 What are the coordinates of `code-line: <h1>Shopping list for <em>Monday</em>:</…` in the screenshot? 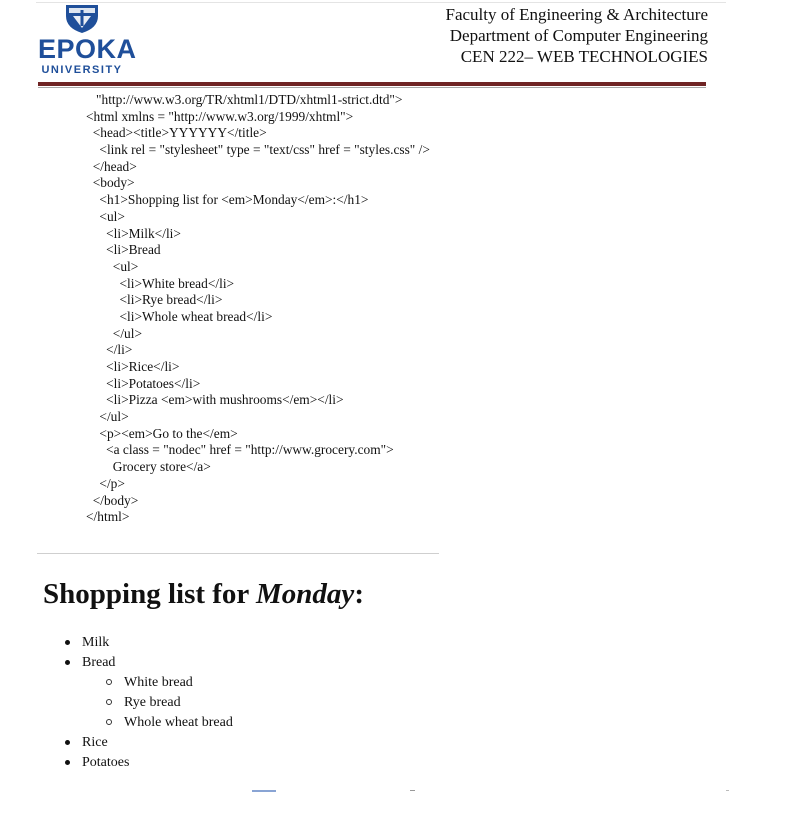 It's located at (227, 200).